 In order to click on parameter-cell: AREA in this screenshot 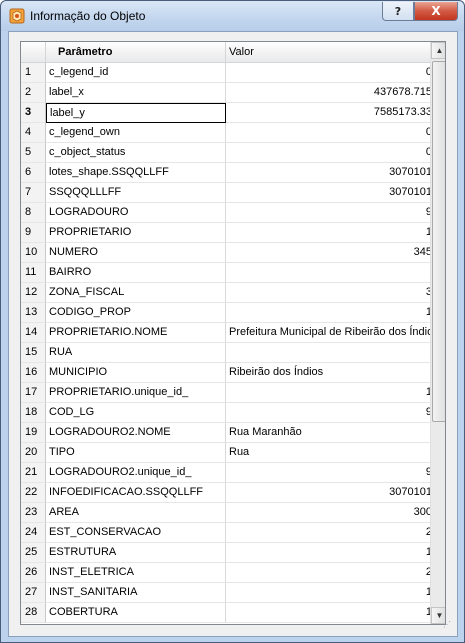, I will do `click(136, 513)`.